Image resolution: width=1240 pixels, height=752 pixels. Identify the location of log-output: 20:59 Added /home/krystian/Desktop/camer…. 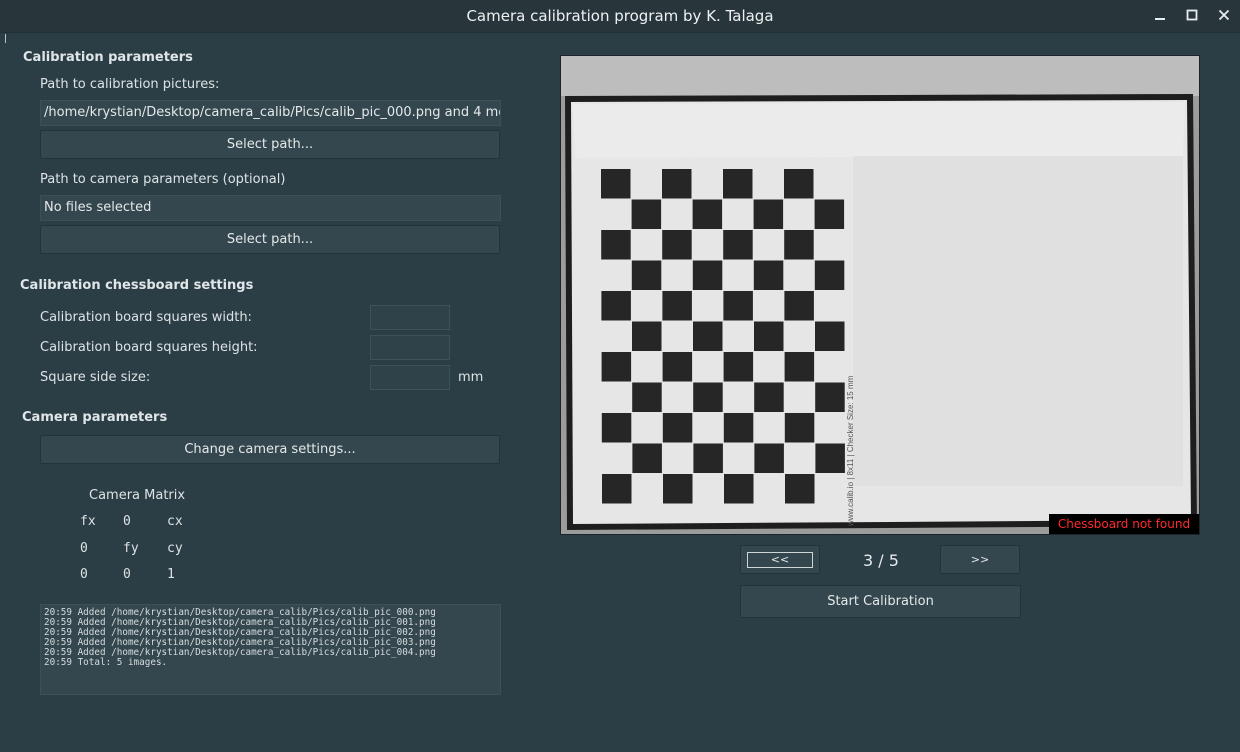
(270, 649).